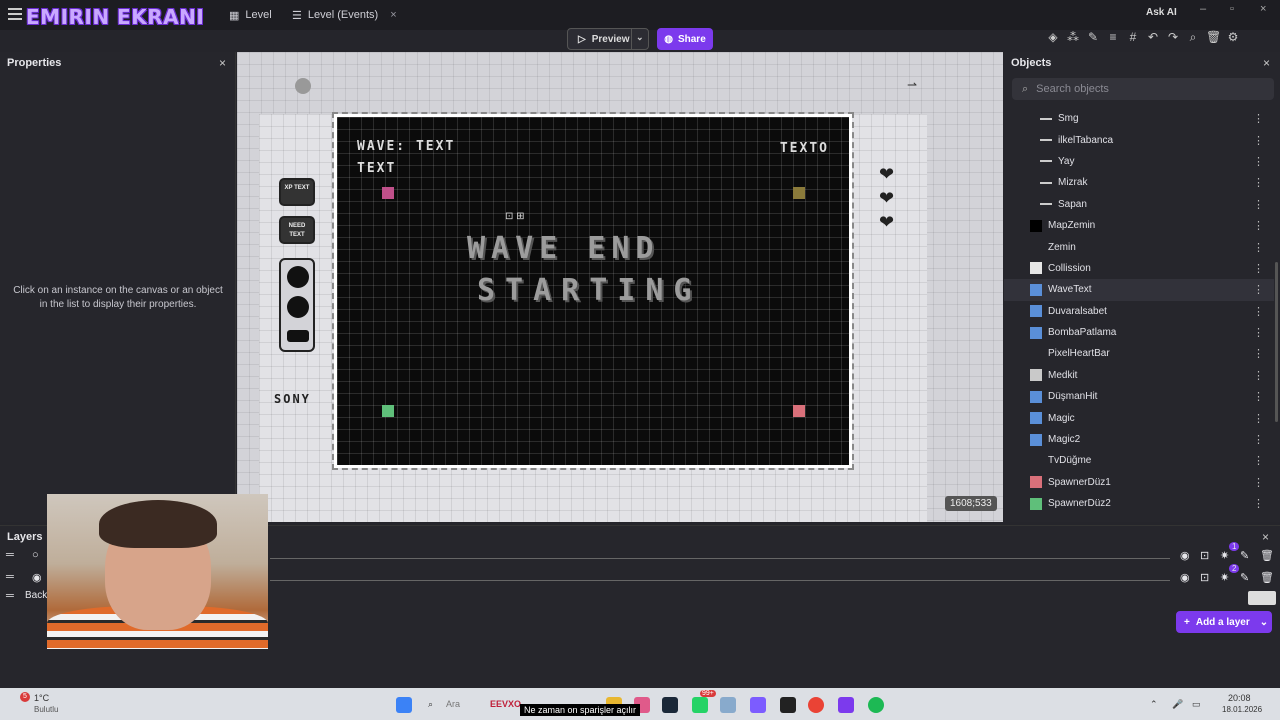 The width and height of the screenshot is (1280, 720). I want to click on object-list-item: Zemin ⋮, so click(1139, 246).